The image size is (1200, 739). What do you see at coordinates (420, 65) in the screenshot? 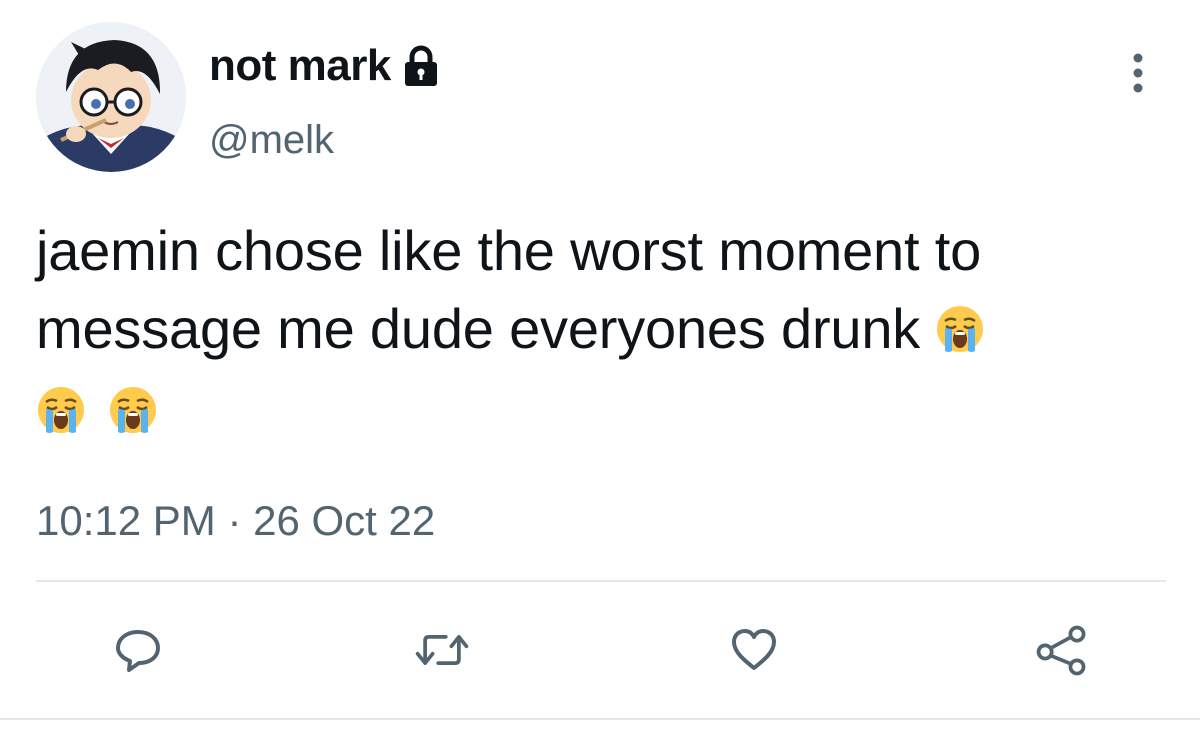
I see `lock-icon` at bounding box center [420, 65].